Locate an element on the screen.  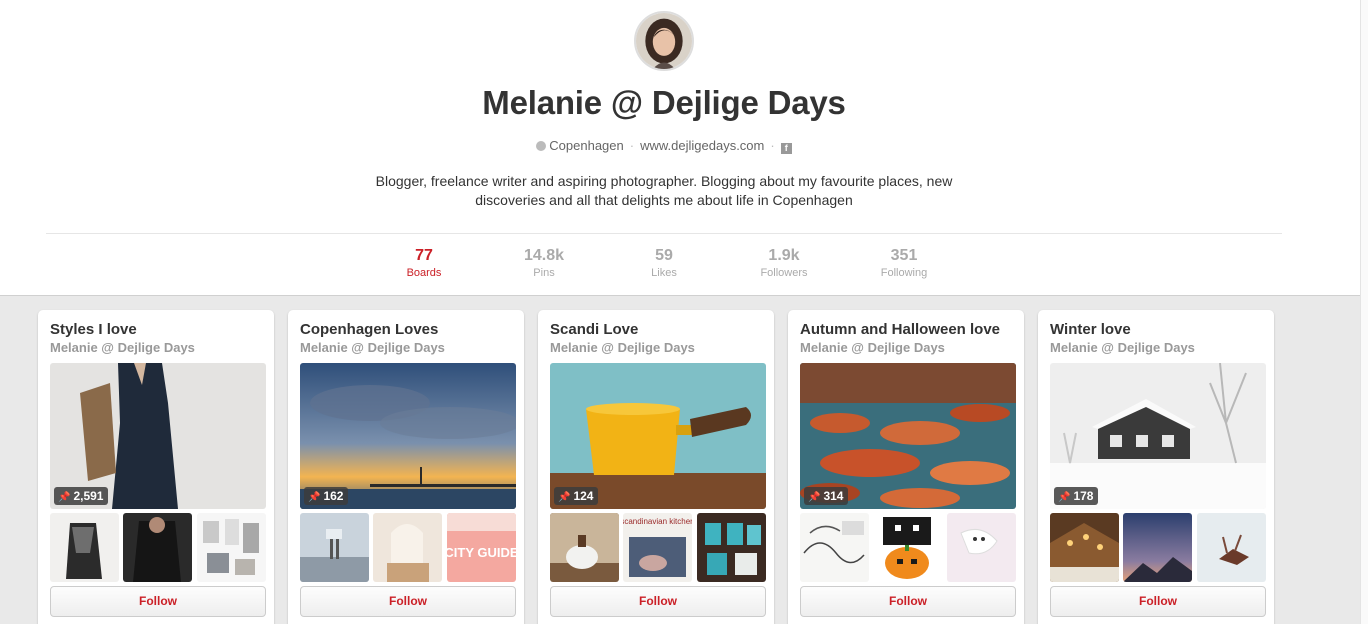
stat-followers: 1.9k Followers is located at coordinates (784, 263).